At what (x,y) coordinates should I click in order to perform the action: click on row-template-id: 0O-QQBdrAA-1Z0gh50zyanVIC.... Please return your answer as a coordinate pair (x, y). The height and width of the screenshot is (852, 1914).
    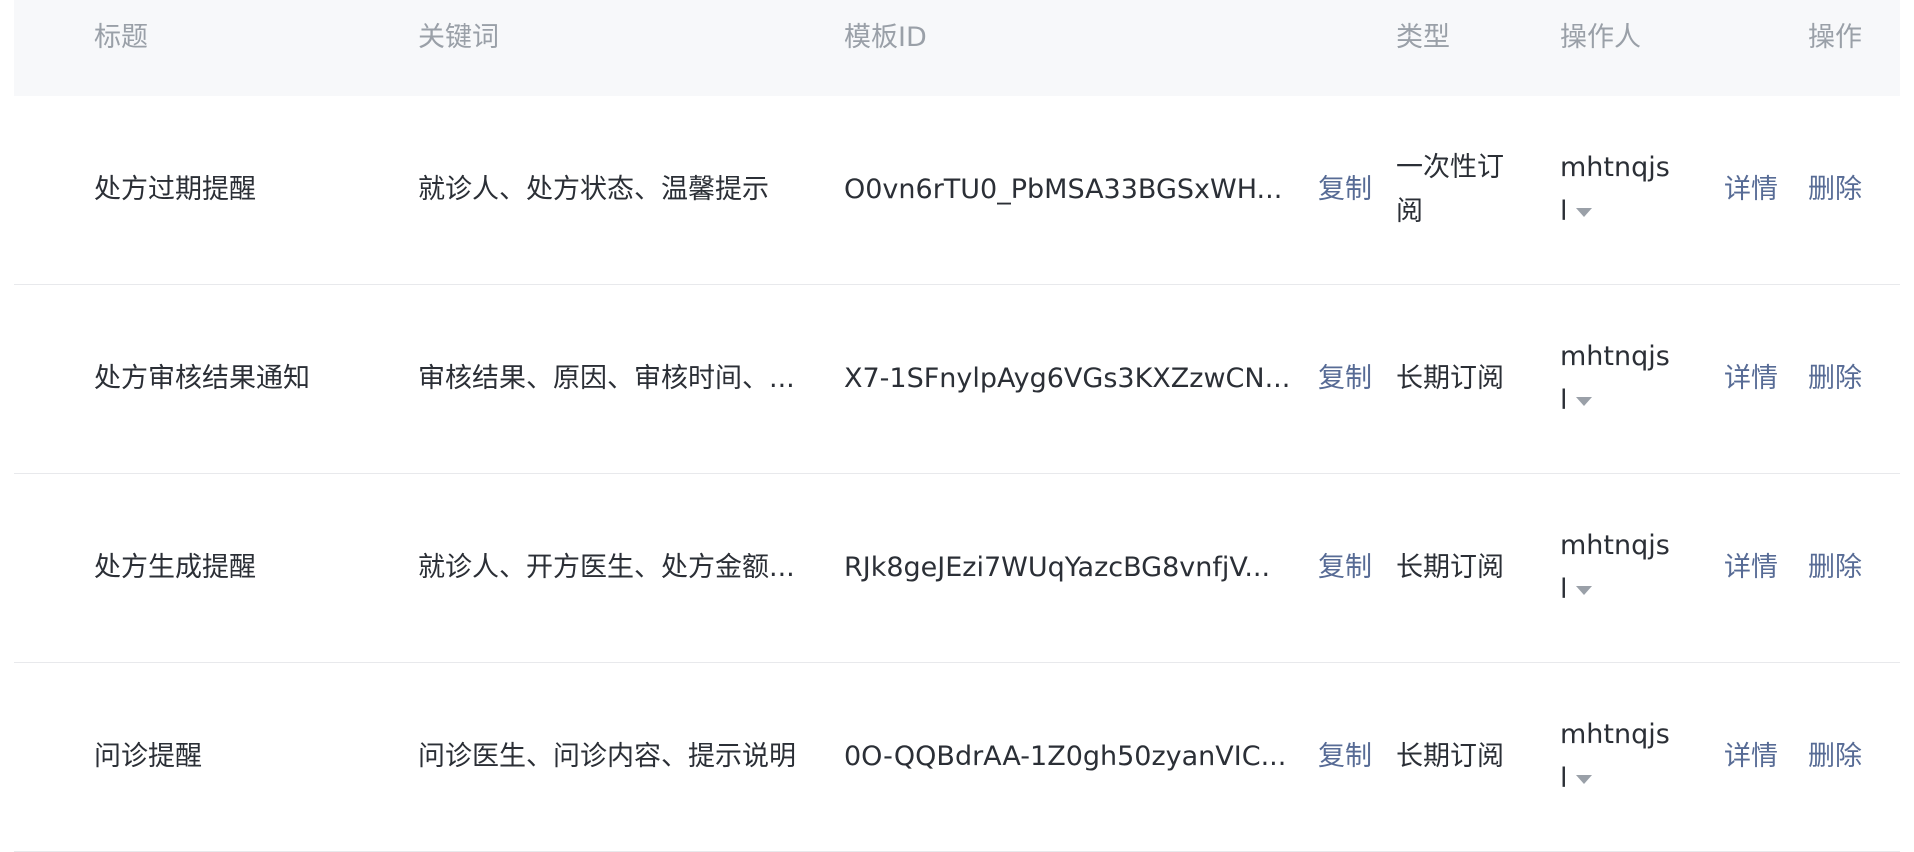
    Looking at the image, I should click on (1065, 756).